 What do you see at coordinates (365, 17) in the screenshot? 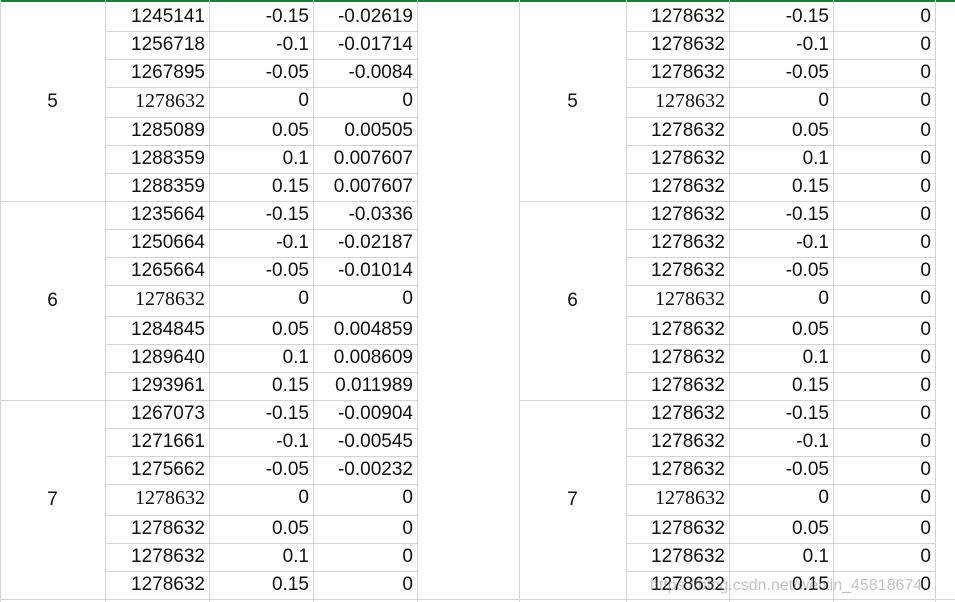
I see `left-cell: -0.02619` at bounding box center [365, 17].